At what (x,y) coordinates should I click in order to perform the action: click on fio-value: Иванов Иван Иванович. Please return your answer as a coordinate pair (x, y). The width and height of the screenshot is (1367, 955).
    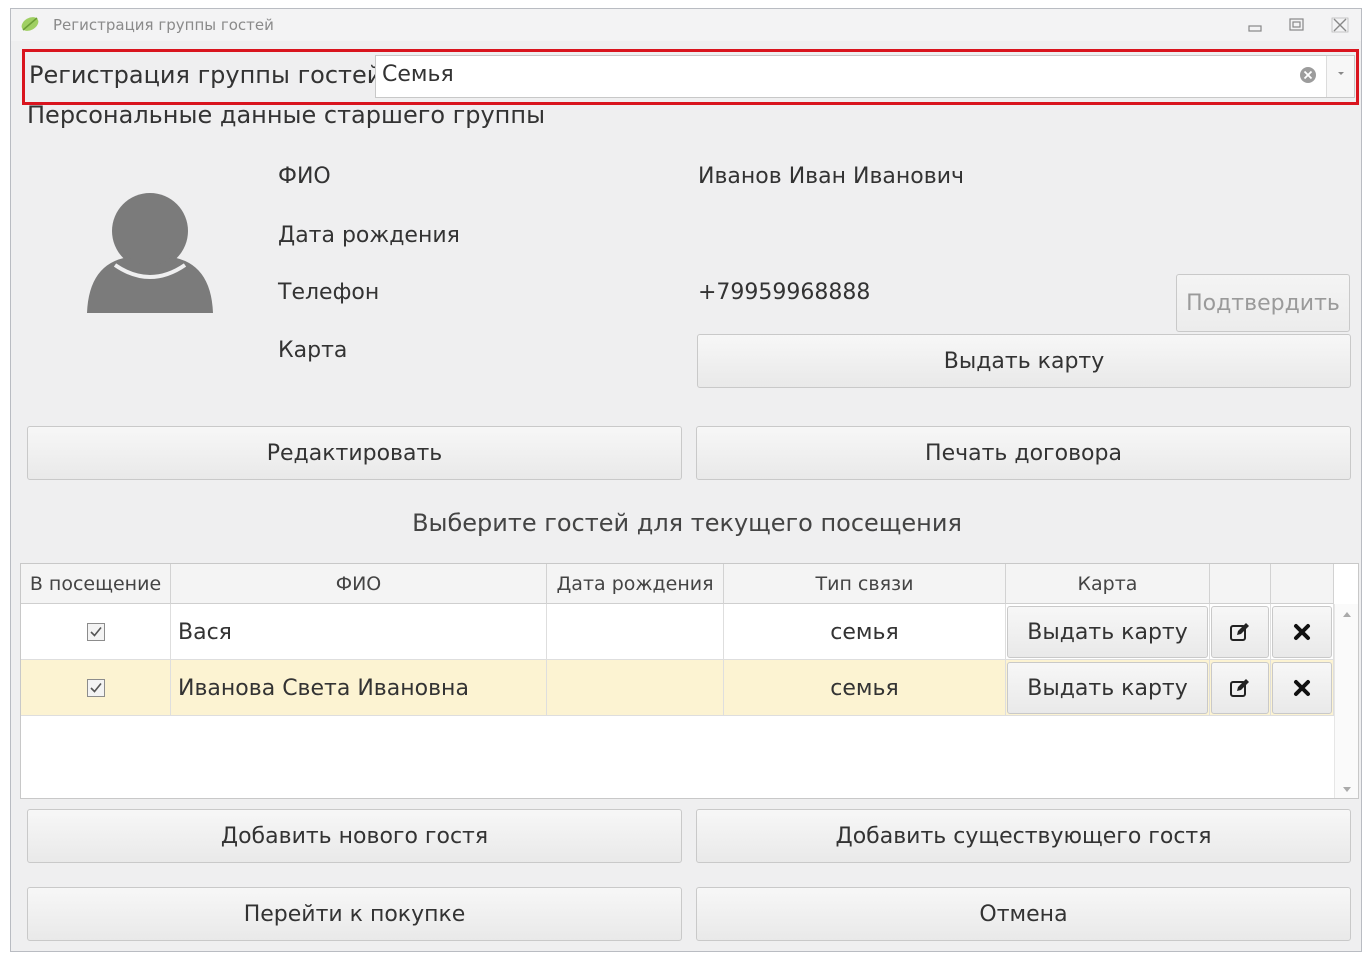
    Looking at the image, I should click on (831, 176).